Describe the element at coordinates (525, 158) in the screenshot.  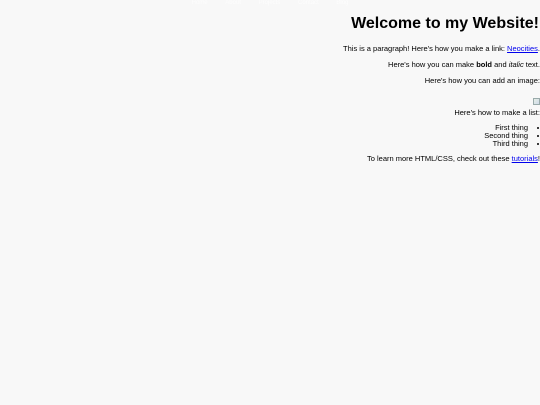
I see `tutorials-link: tutorials` at that location.